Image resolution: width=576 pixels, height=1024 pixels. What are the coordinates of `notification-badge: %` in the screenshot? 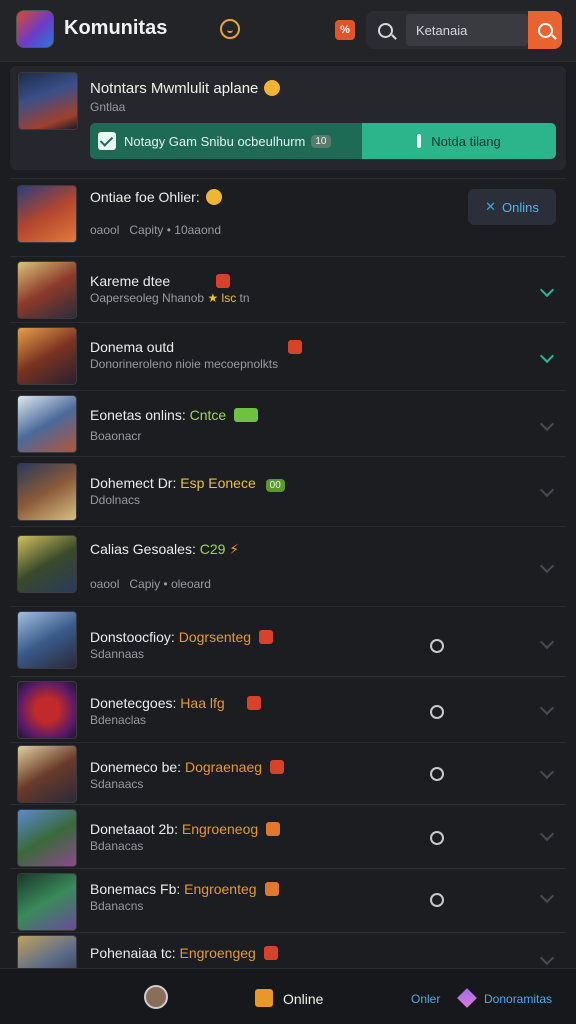 It's located at (345, 30).